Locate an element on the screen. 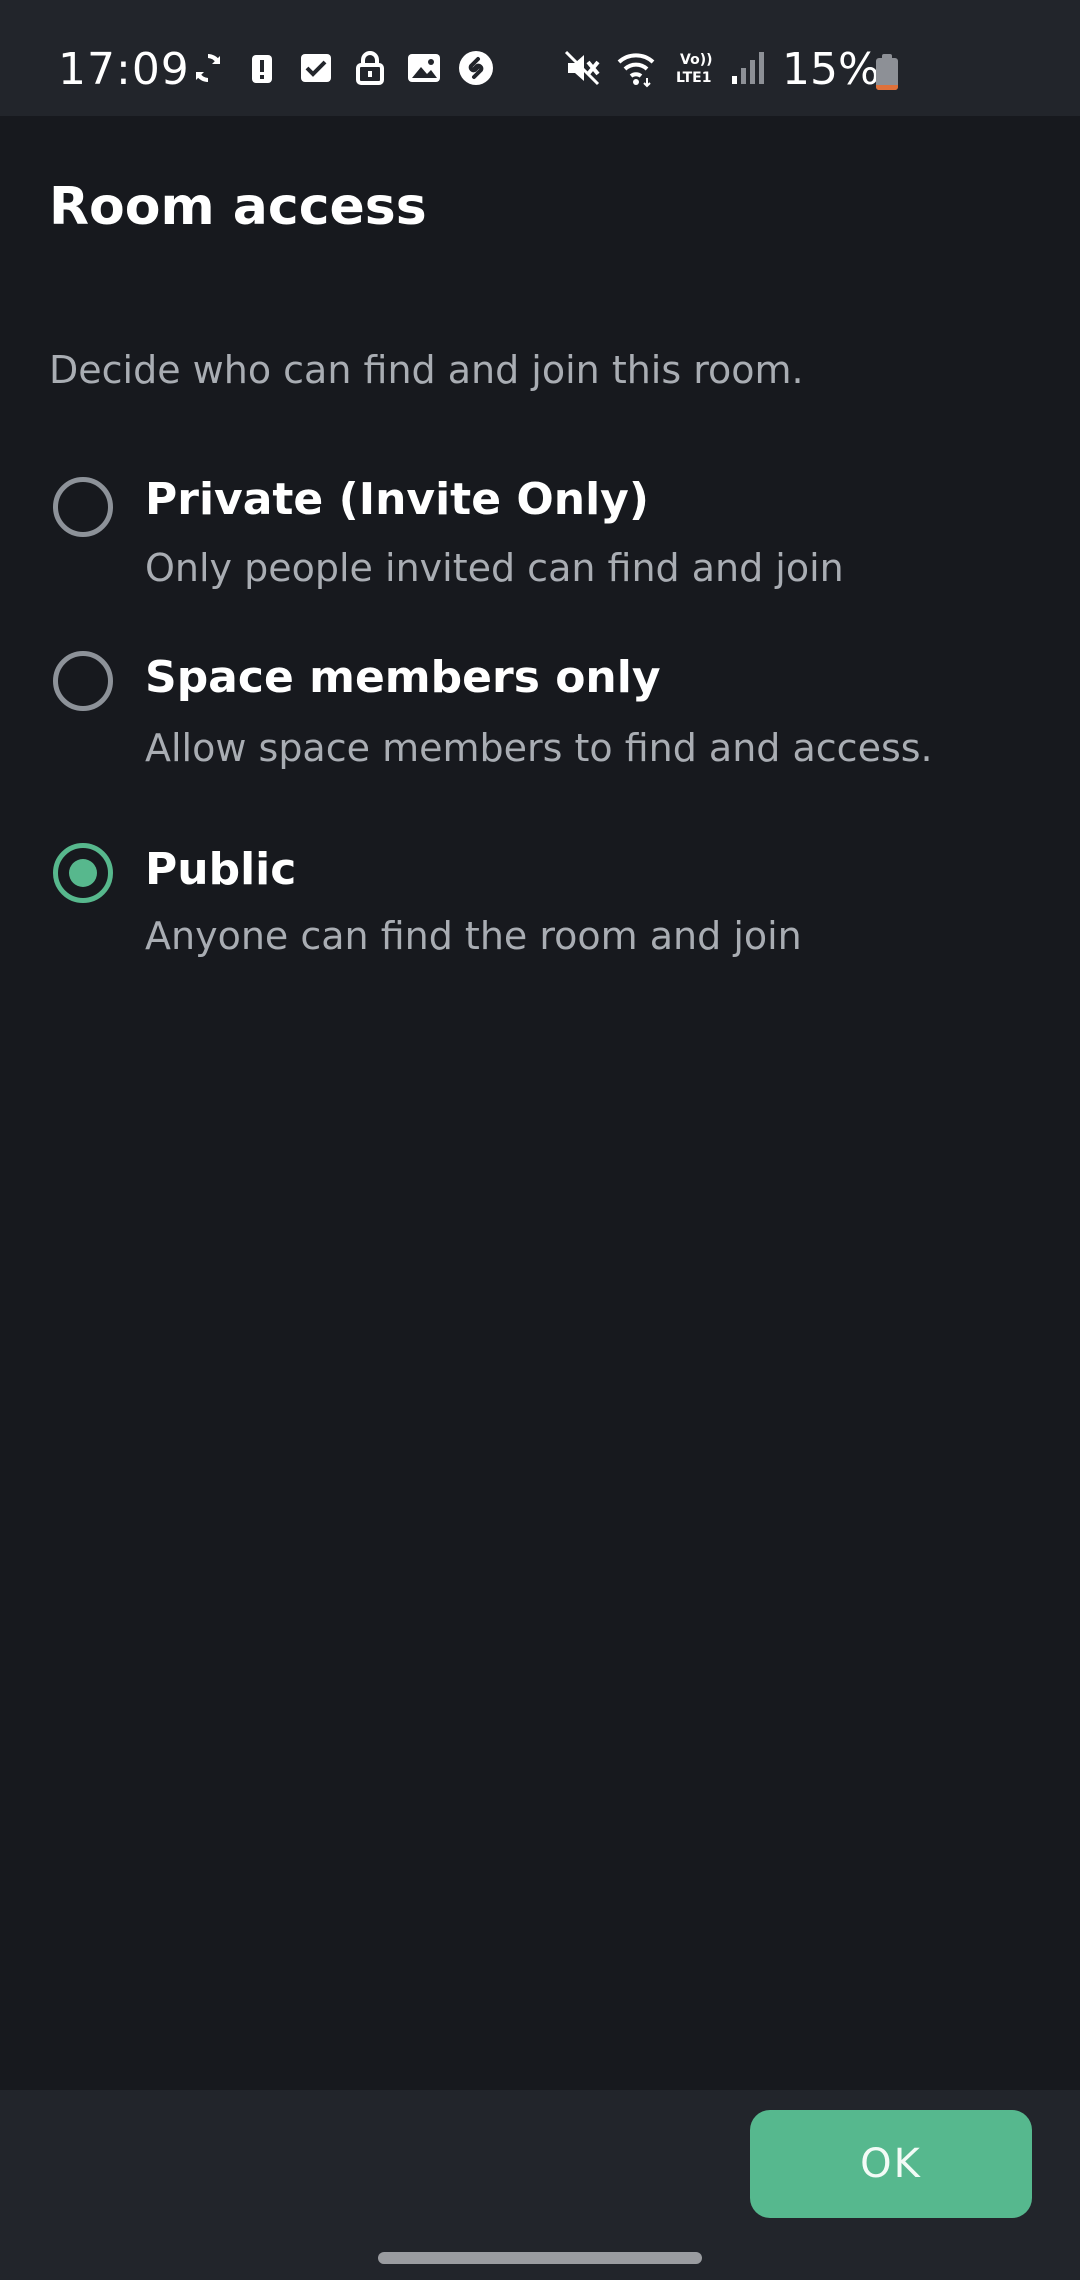  radio-space-members is located at coordinates (83, 681).